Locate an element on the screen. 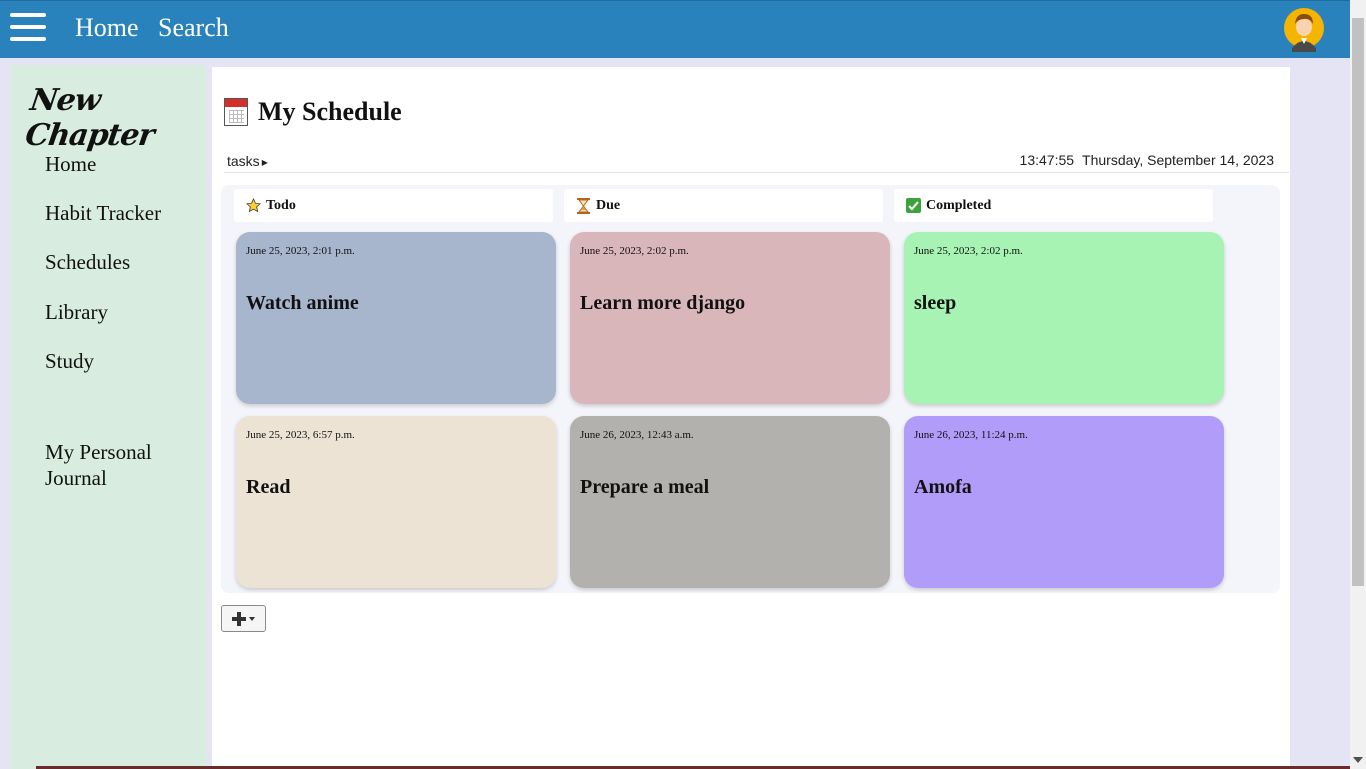  column-label: Todo is located at coordinates (281, 205).